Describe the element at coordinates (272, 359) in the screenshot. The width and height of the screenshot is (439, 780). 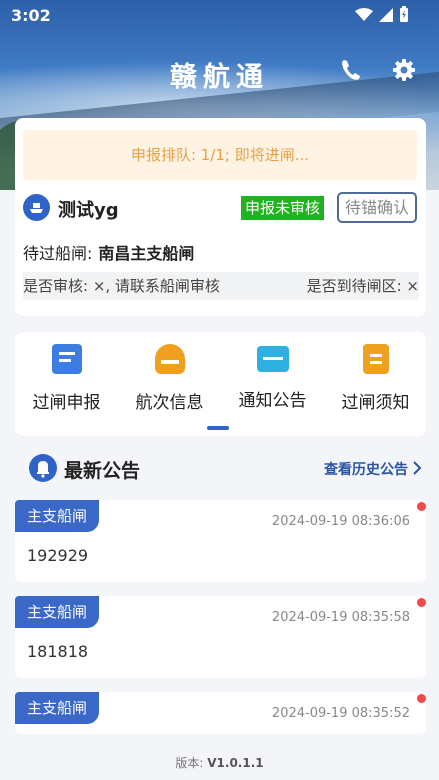
I see `notice-card-icon` at that location.